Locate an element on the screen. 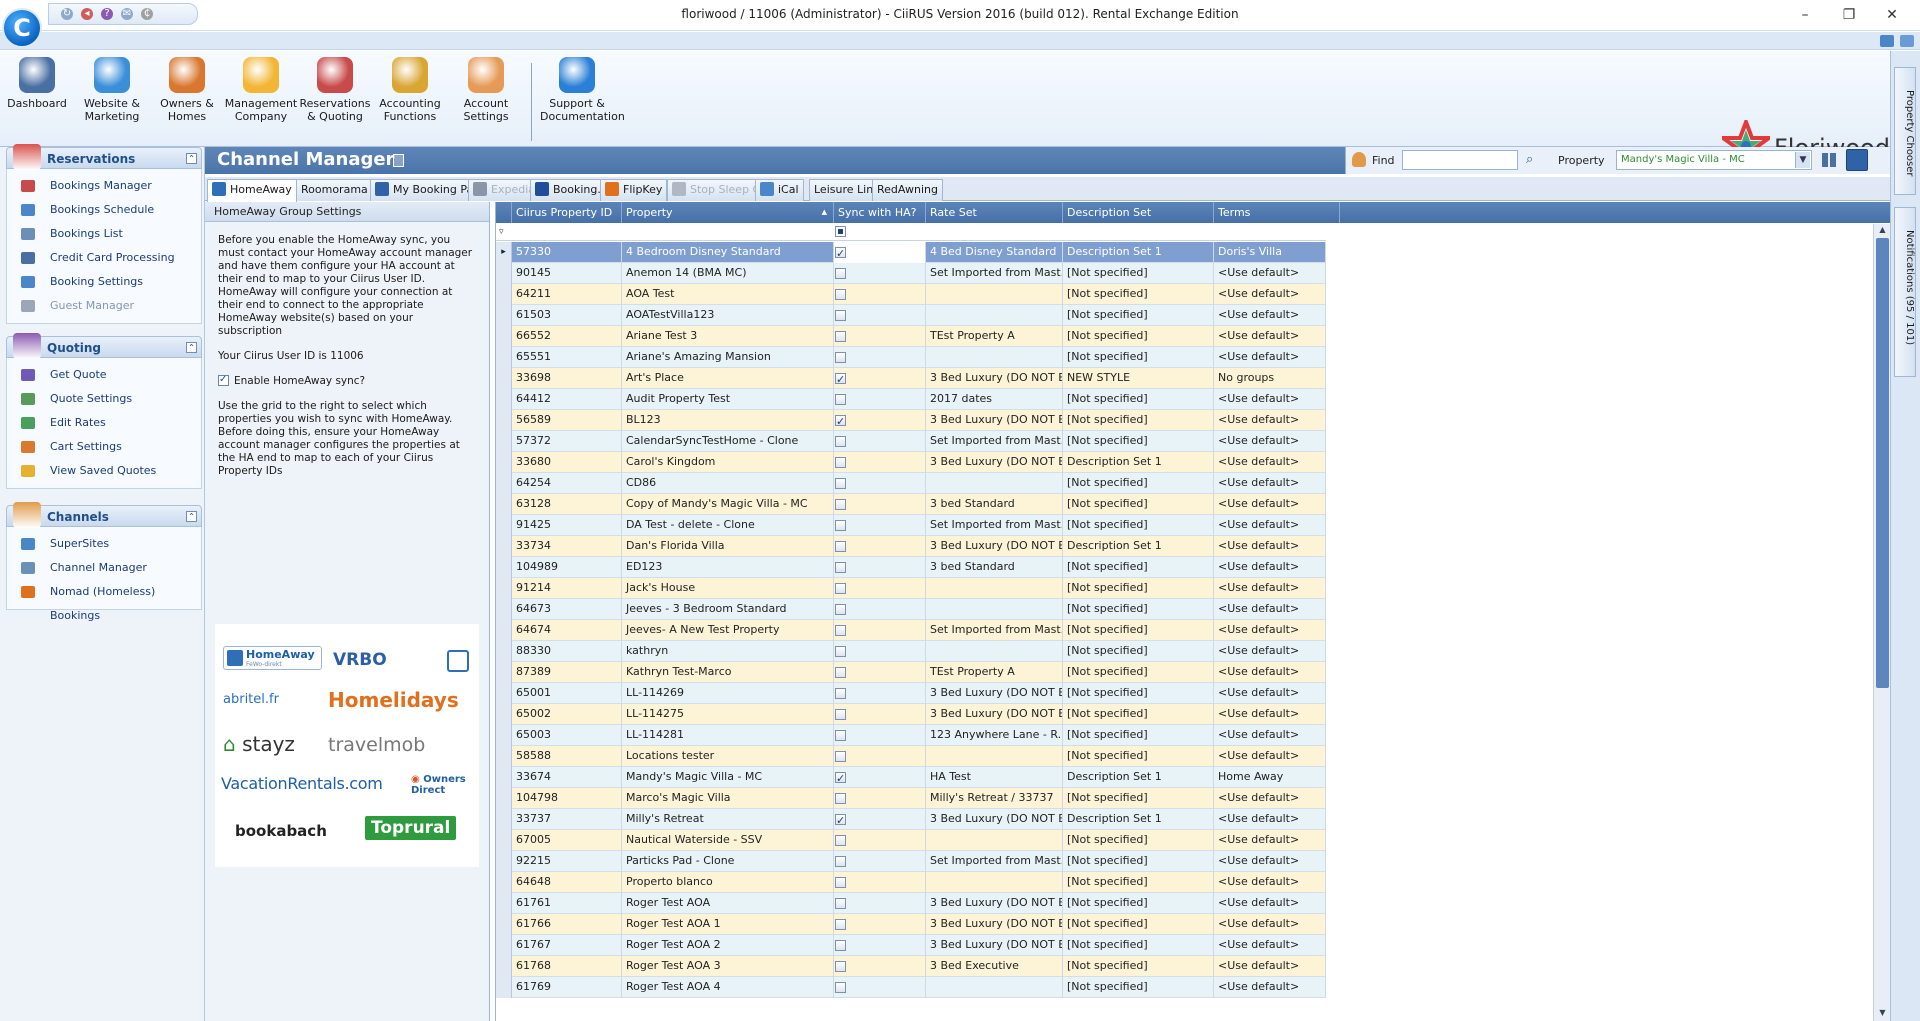 Image resolution: width=1920 pixels, height=1021 pixels. table-row: 64254 CD86 [Not specified] <Use default> is located at coordinates (911, 483).